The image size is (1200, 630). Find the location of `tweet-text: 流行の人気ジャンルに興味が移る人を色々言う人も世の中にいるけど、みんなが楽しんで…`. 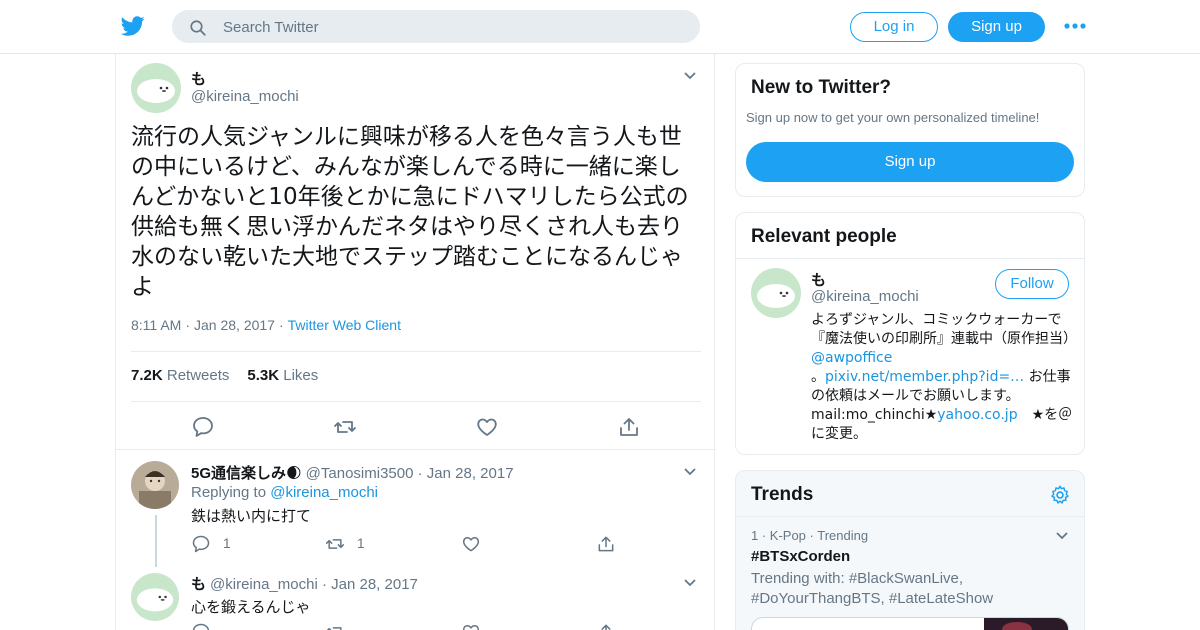

tweet-text: 流行の人気ジャンルに興味が移る人を色々言う人も世の中にいるけど、みんなが楽しんで… is located at coordinates (410, 212).